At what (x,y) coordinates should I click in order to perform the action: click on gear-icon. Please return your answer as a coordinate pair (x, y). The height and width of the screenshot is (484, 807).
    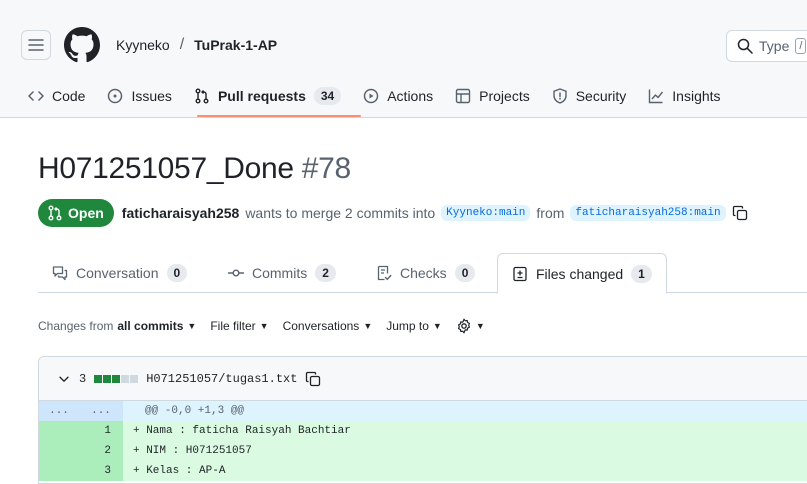
    Looking at the image, I should click on (463, 326).